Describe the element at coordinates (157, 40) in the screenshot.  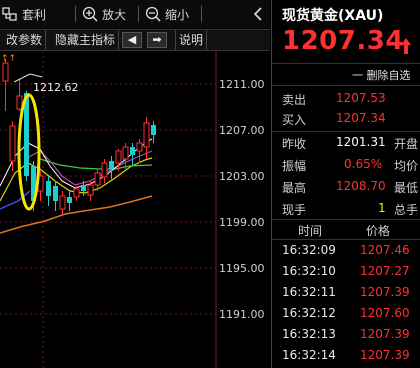
I see `tab-next-button: ➡` at that location.